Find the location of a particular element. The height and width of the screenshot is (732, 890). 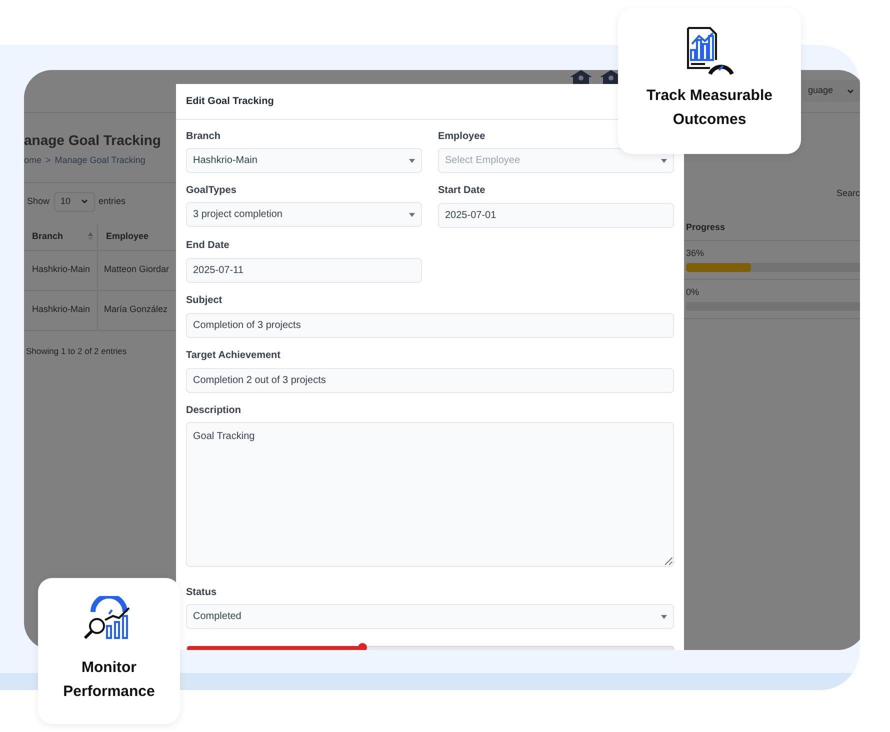

select-field: Hashkrio-Main is located at coordinates (304, 160).